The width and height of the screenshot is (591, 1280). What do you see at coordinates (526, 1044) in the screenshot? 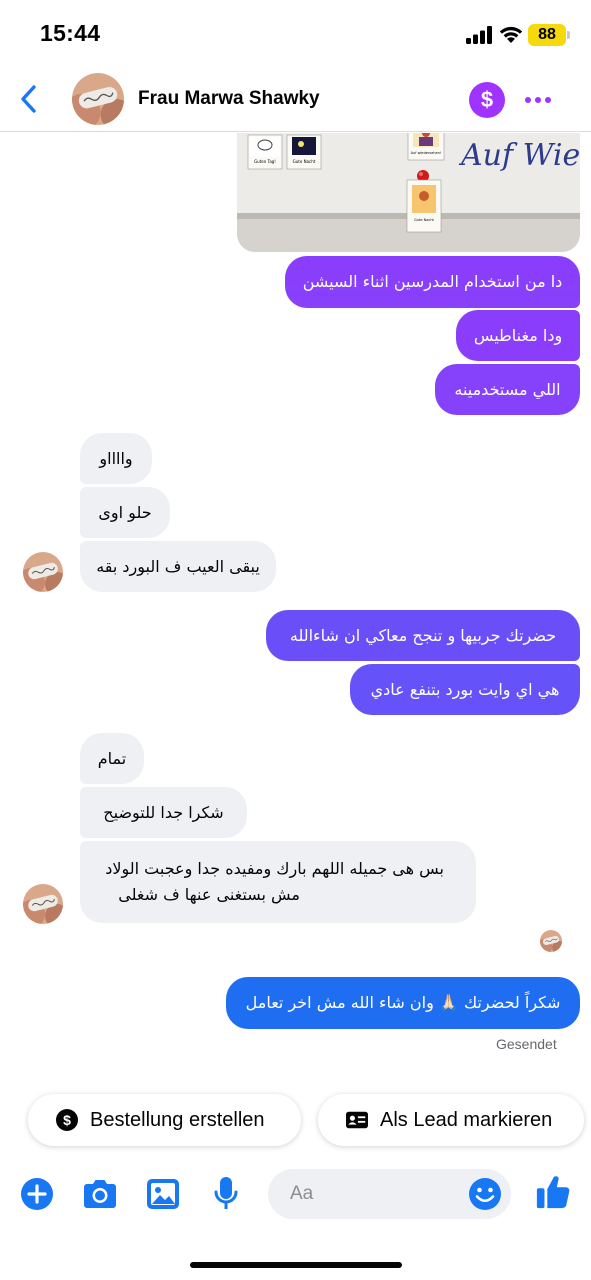
I see `sent-status: Gesendet` at bounding box center [526, 1044].